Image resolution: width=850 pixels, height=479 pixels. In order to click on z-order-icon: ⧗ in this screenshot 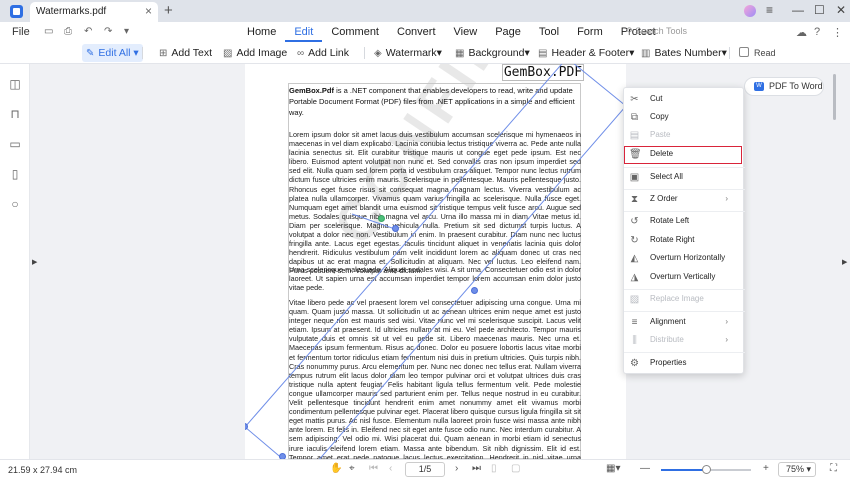, I will do `click(634, 199)`.